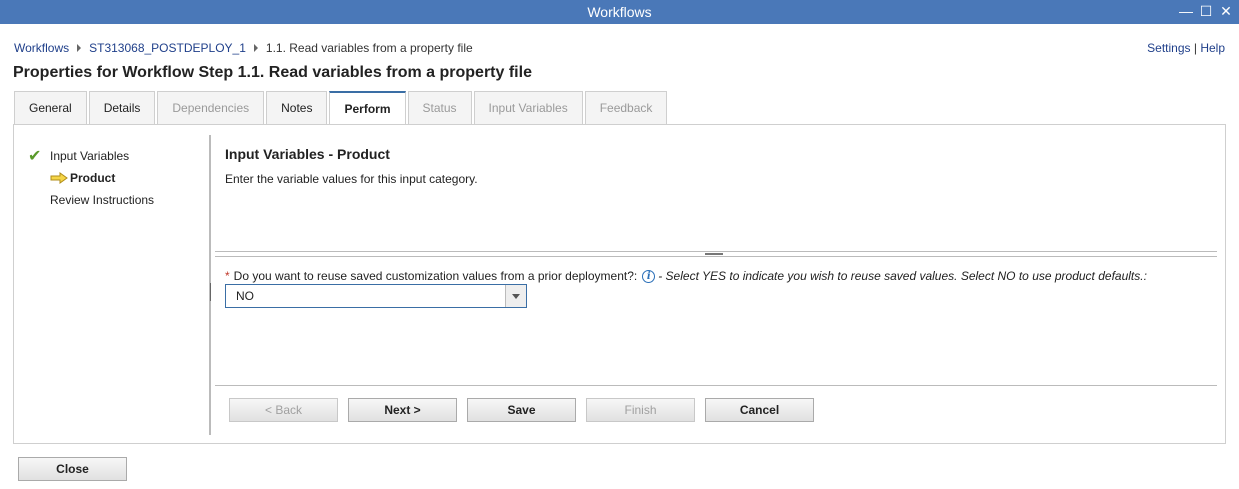 The image size is (1239, 489). I want to click on step-review-instructions: Review Instructions, so click(118, 200).